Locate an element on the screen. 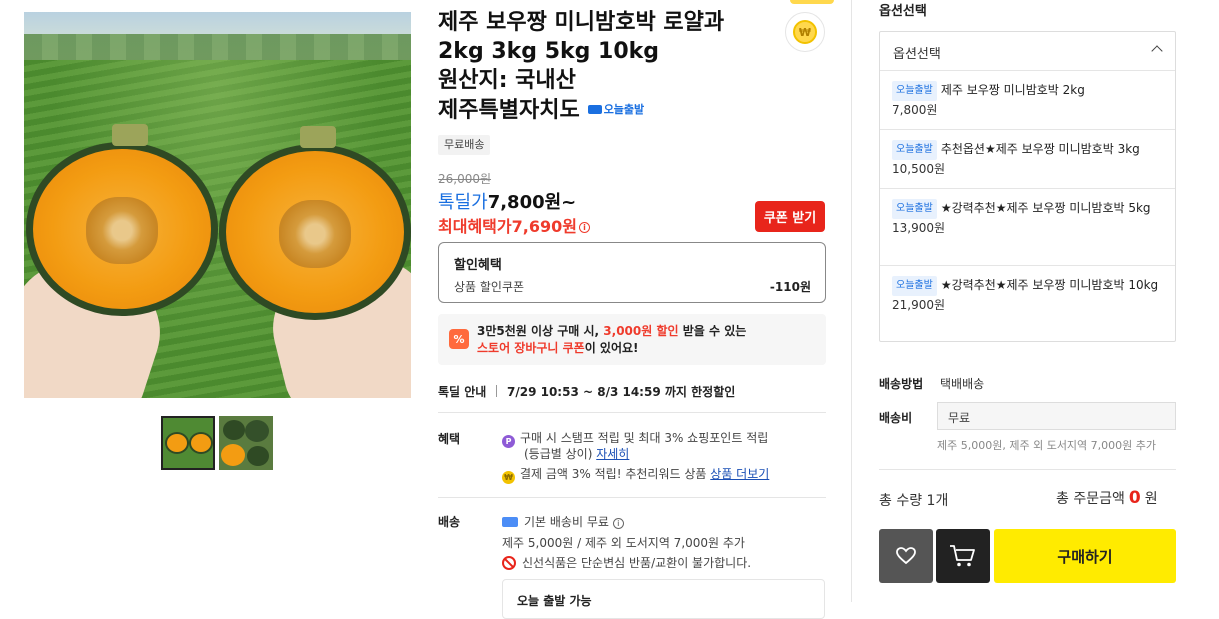 The image size is (1219, 619). option-price: 7,800원 is located at coordinates (915, 110).